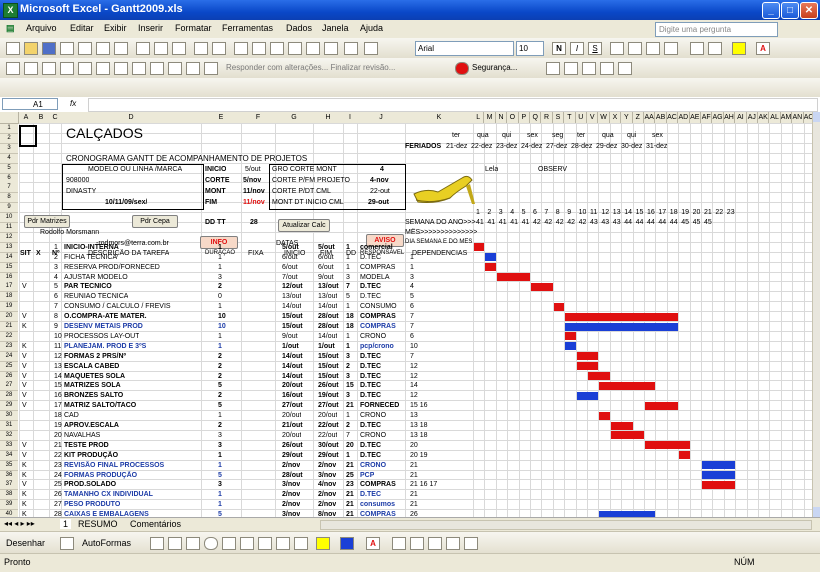 Image resolution: width=820 pixels, height=572 pixels. I want to click on task-ini: 12/out, so click(292, 286).